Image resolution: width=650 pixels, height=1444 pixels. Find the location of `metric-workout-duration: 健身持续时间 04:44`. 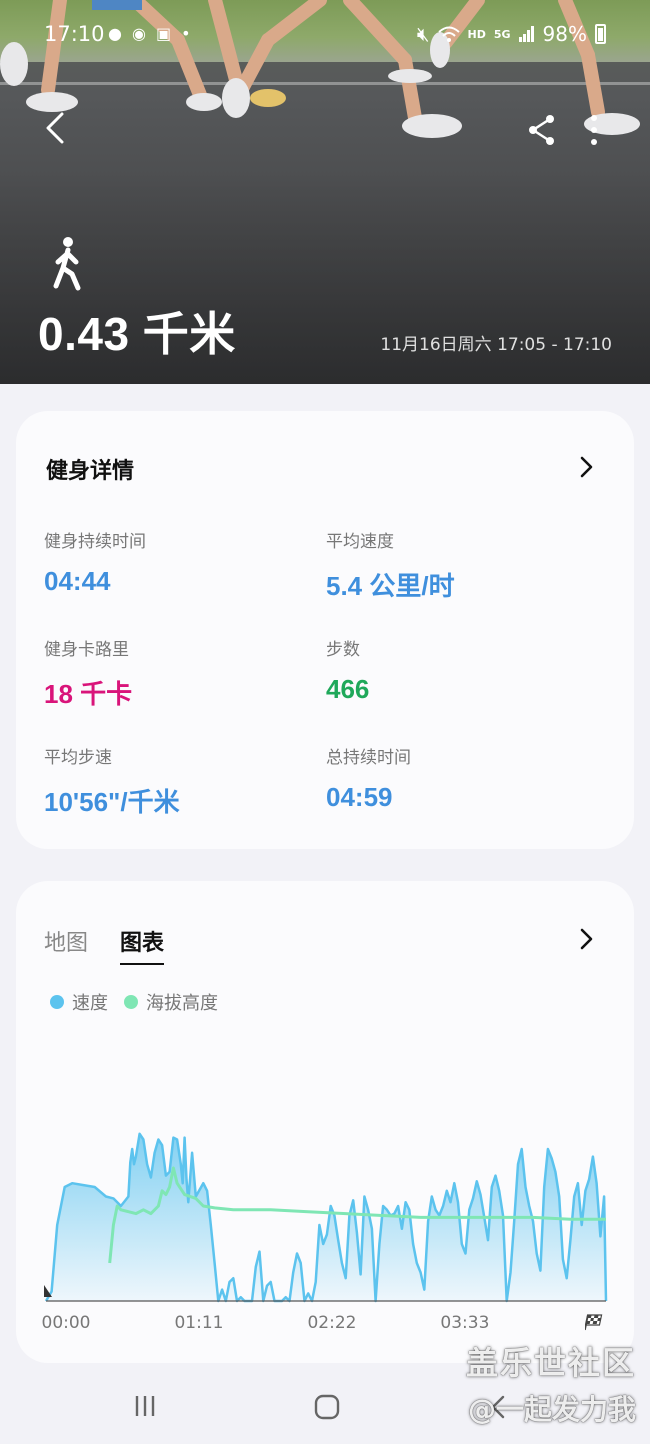

metric-workout-duration: 健身持续时间 04:44 is located at coordinates (179, 562).